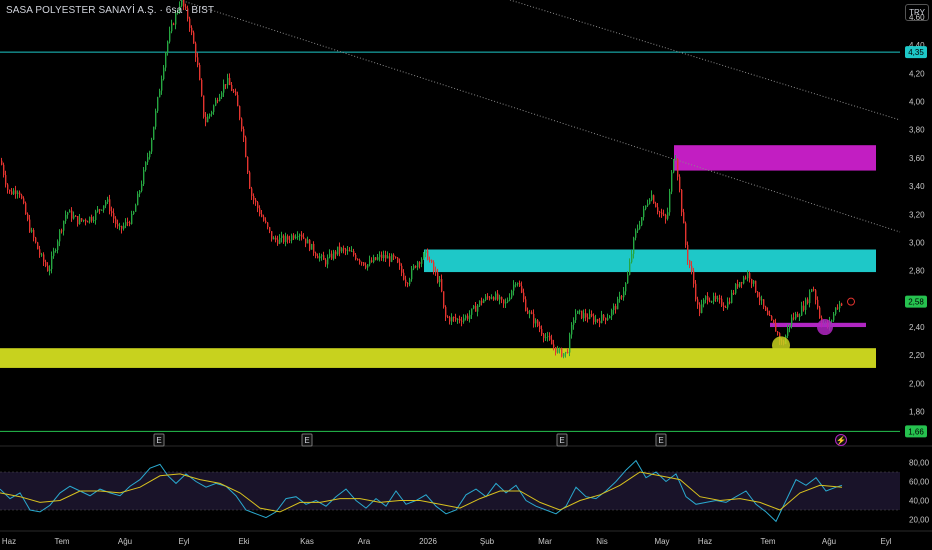 The width and height of the screenshot is (932, 550). Describe the element at coordinates (306, 440) in the screenshot. I see `earnings-marker-label: E` at that location.